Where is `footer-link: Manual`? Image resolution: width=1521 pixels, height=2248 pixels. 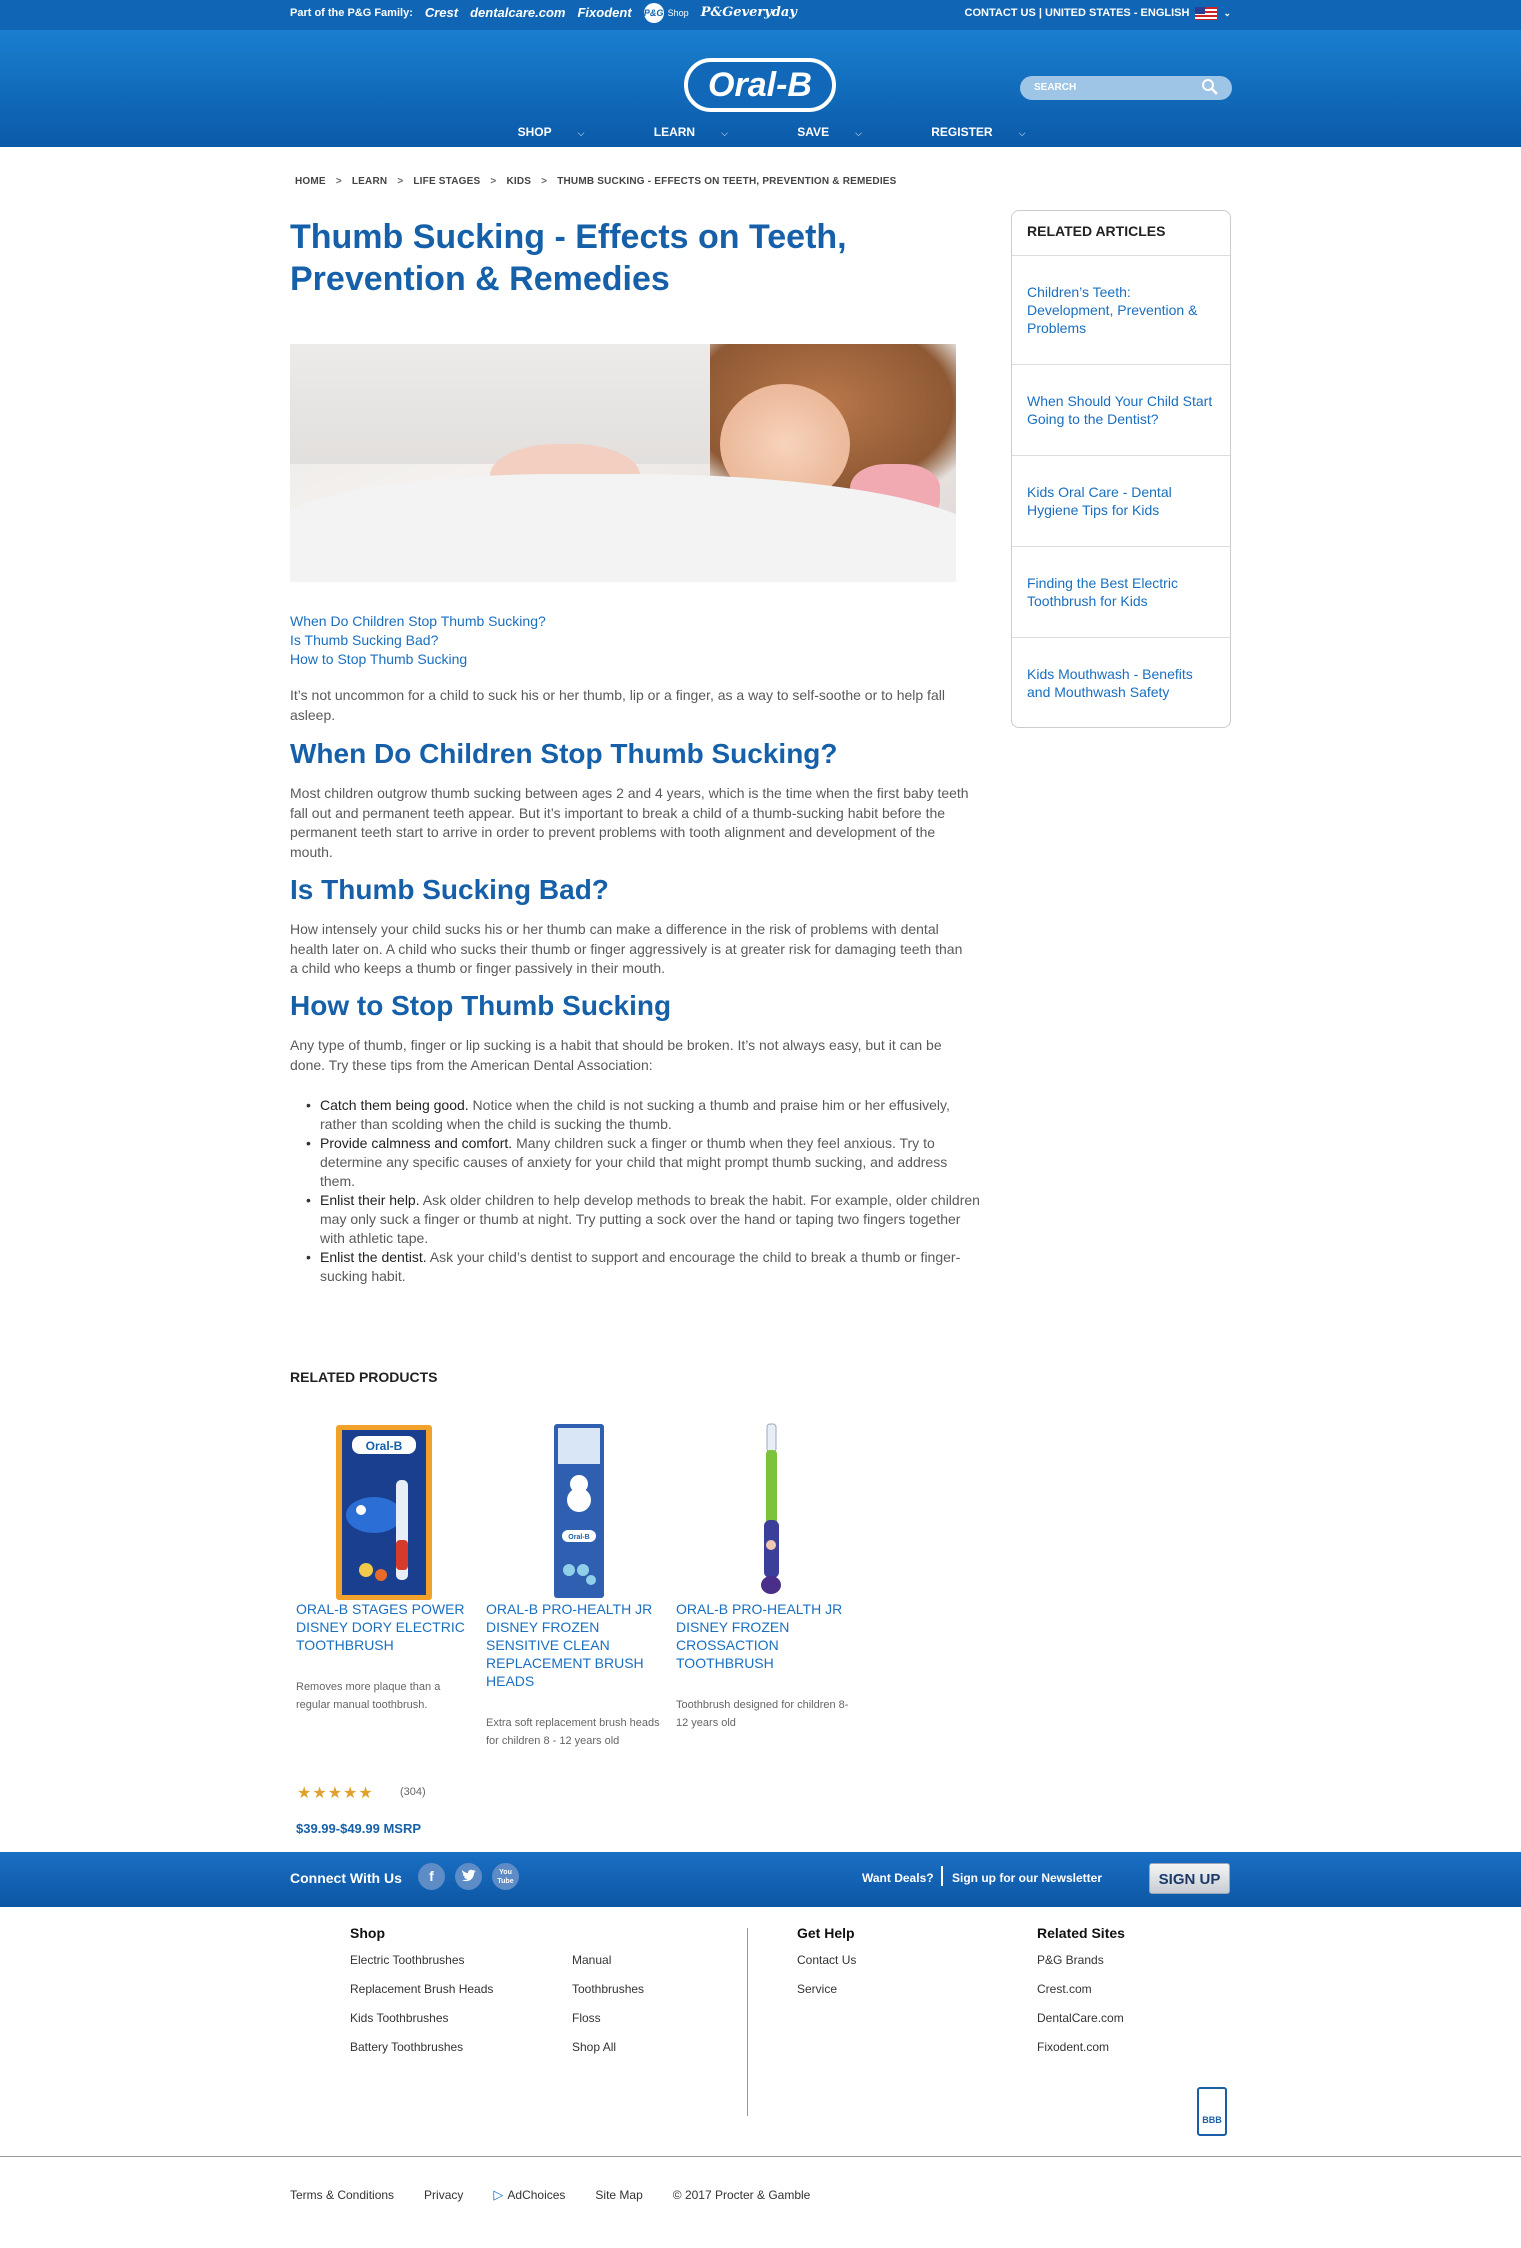
footer-link: Manual is located at coordinates (608, 1960).